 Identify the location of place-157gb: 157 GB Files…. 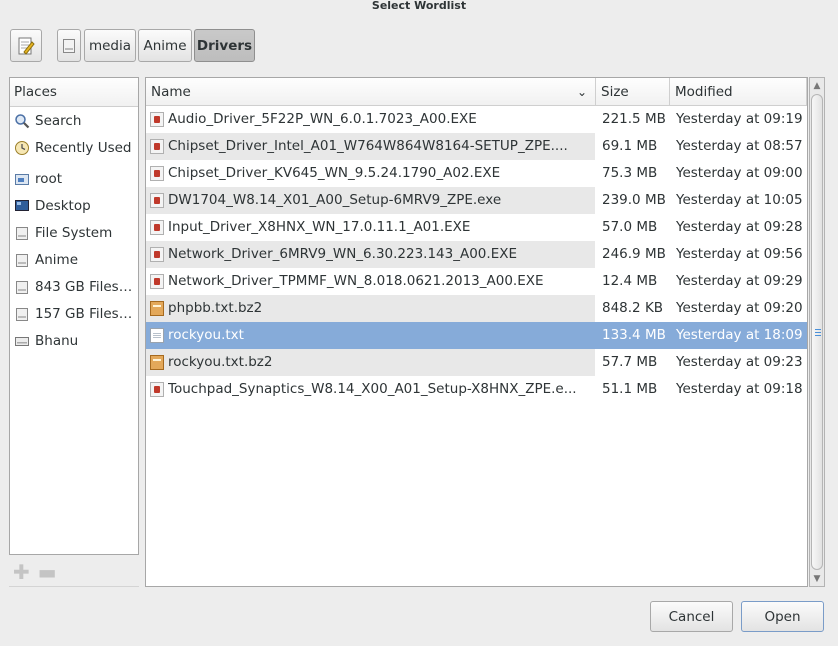
(74, 313).